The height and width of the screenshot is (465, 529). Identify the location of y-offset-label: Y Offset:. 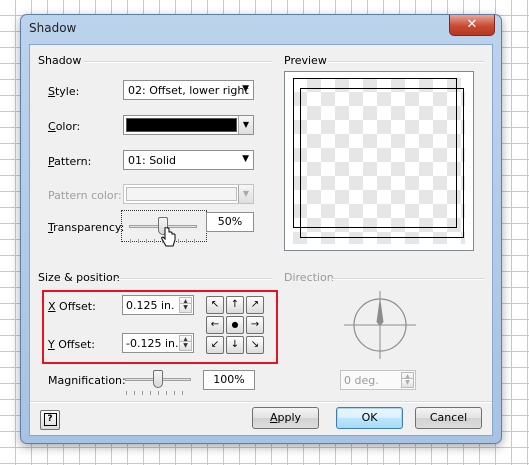
(71, 344).